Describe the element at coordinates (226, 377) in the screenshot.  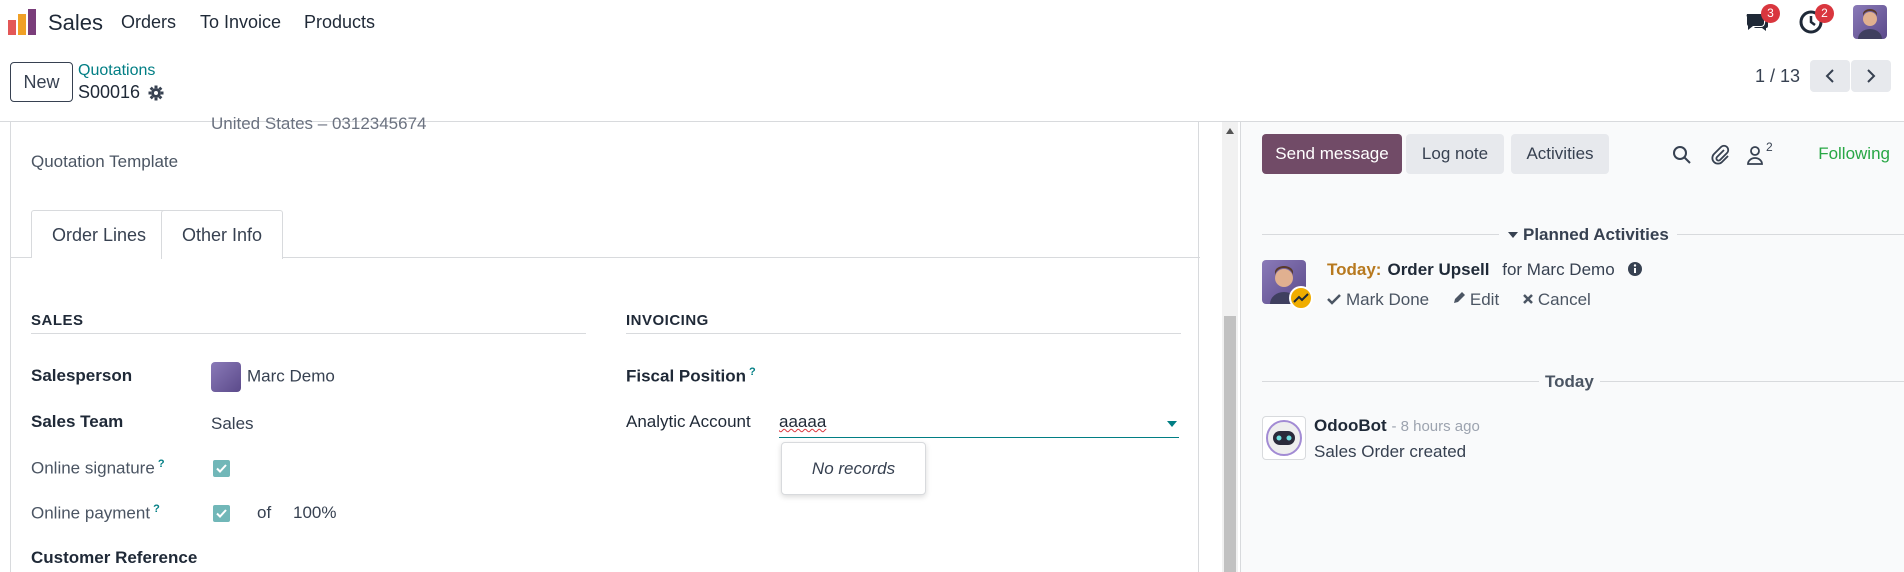
I see `salesperson-avatar` at that location.